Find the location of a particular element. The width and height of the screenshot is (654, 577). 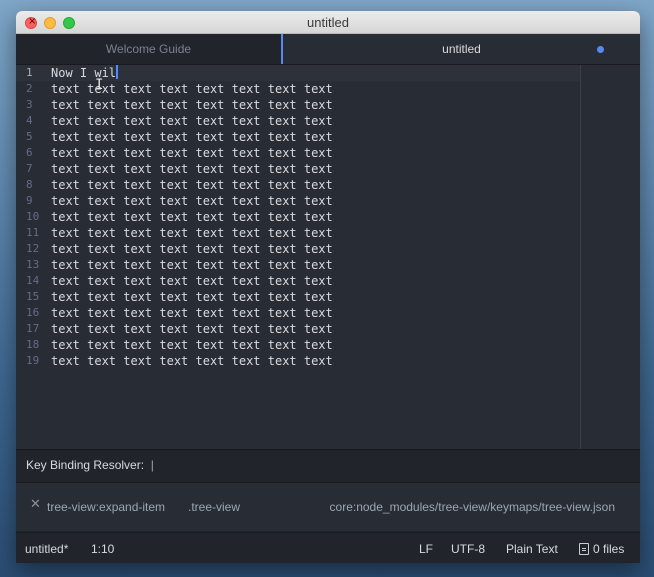

line-number: 14 is located at coordinates (31, 281).